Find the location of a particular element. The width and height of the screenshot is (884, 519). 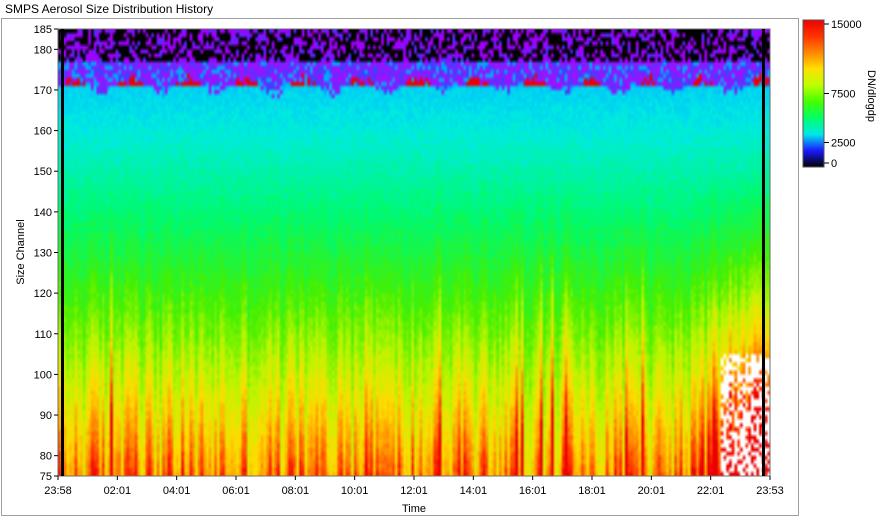

x-tick-label: 20:01 is located at coordinates (652, 491).